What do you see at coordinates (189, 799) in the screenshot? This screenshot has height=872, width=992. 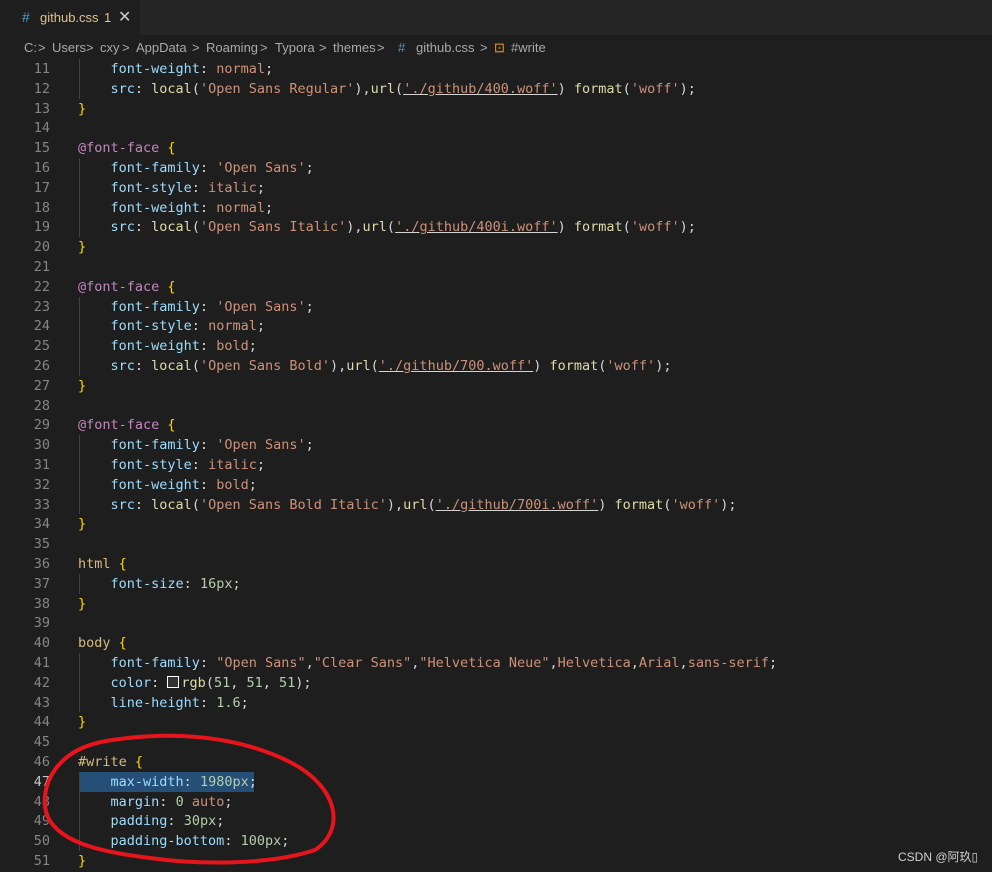 I see `red-annotation-circle` at bounding box center [189, 799].